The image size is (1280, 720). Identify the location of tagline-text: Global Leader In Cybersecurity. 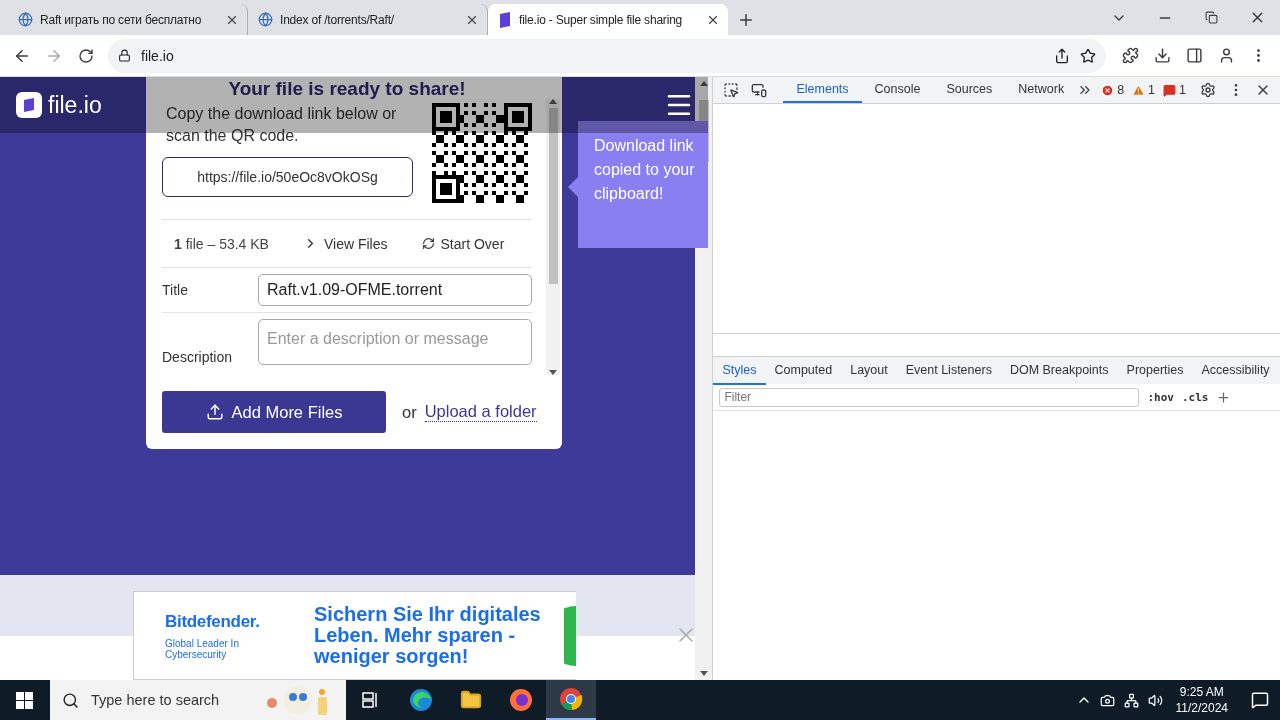
(202, 648).